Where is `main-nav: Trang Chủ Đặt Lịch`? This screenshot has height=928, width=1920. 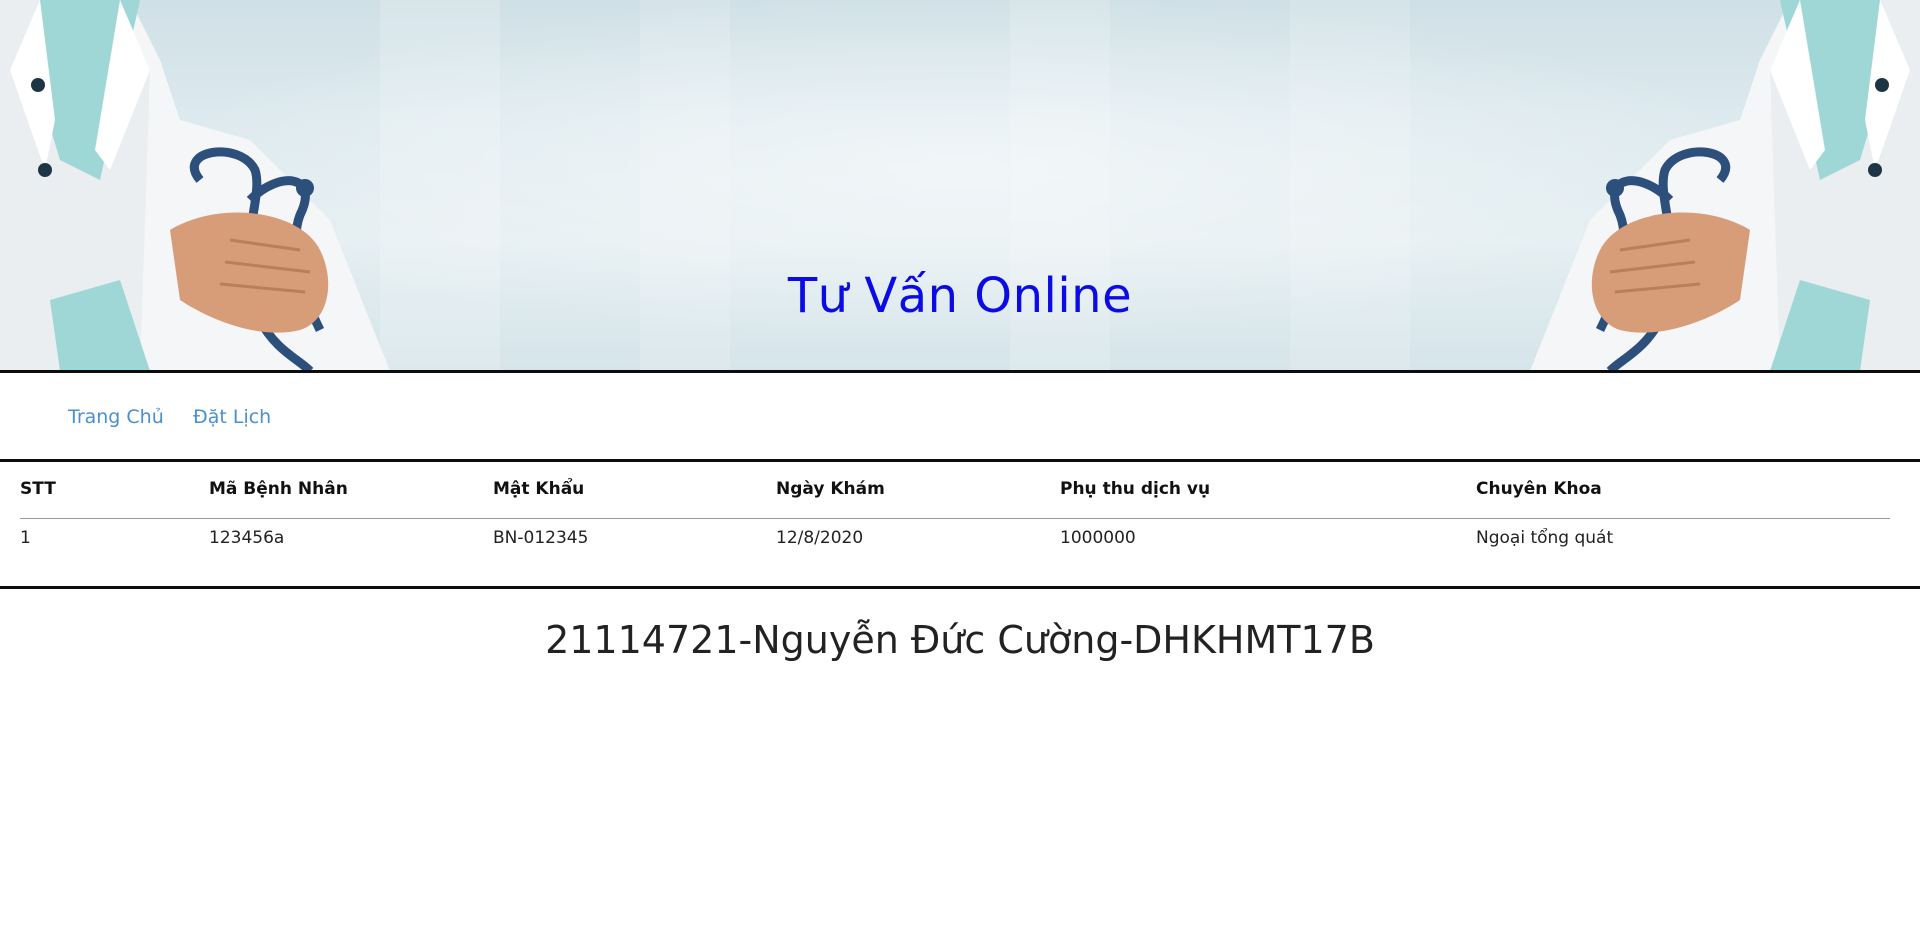
main-nav: Trang Chủ Đặt Lịch is located at coordinates (960, 417).